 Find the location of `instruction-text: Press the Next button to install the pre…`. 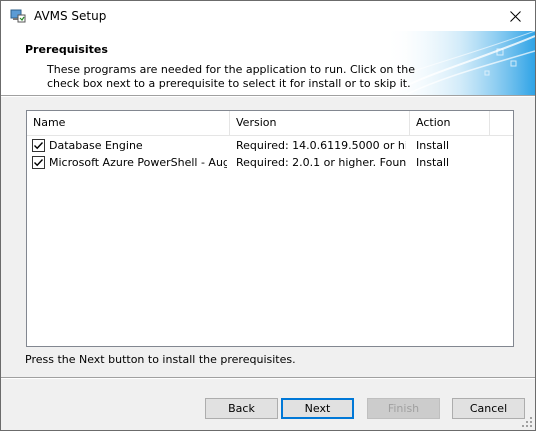

instruction-text: Press the Next button to install the pre… is located at coordinates (160, 359).